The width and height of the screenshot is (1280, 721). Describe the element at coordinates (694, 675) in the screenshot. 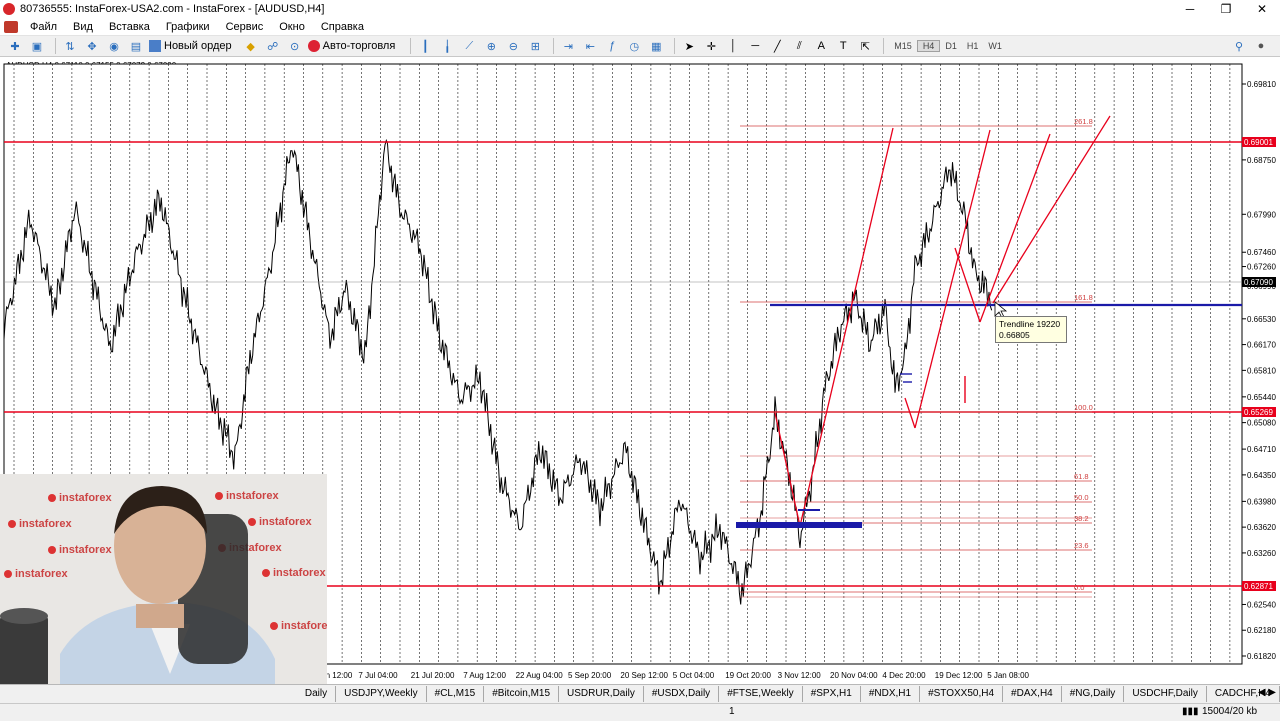

I see `time-label: 5 Oct 04:00` at that location.